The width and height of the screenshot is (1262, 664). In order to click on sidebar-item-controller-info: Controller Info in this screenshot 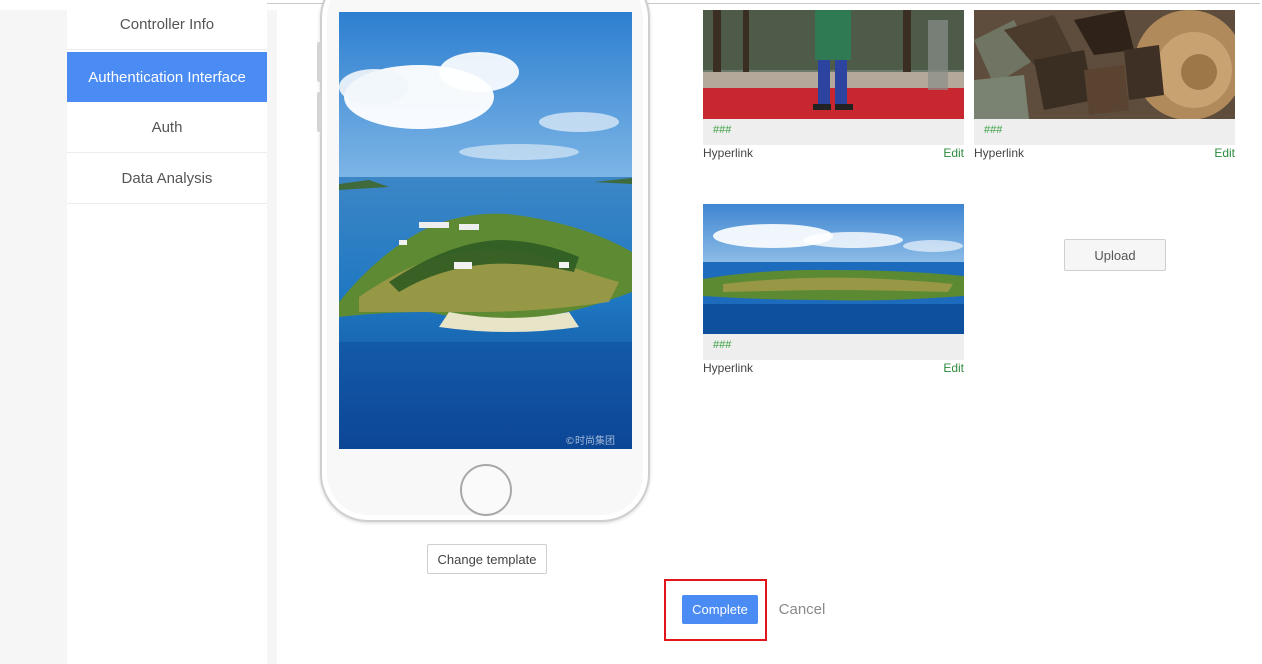, I will do `click(167, 25)`.